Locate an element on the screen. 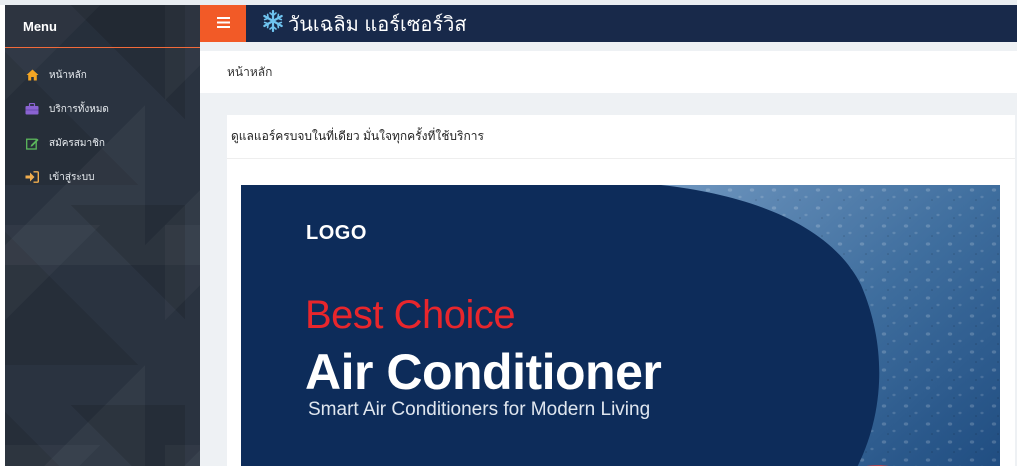 This screenshot has width=1017, height=466. snowflake-icon is located at coordinates (273, 23).